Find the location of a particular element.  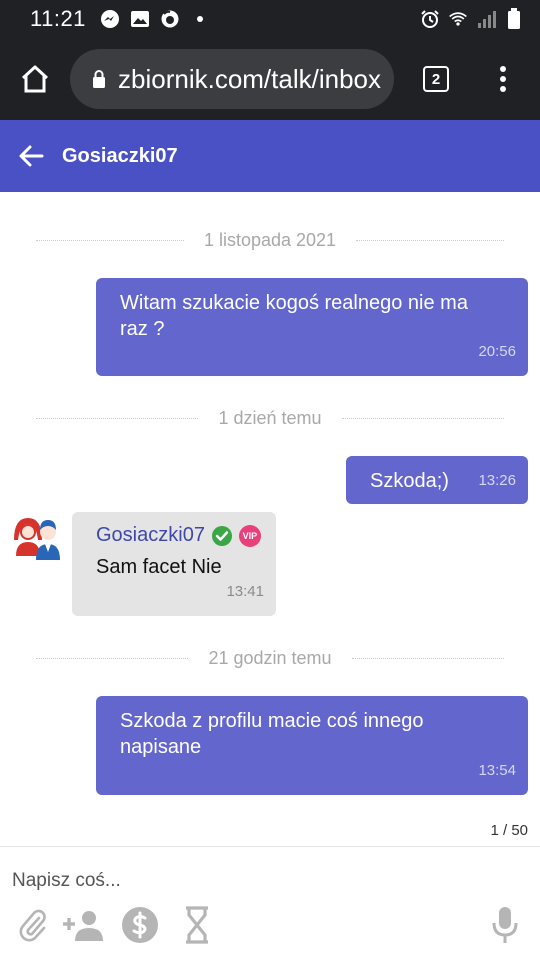

signal-icon is located at coordinates (486, 19).